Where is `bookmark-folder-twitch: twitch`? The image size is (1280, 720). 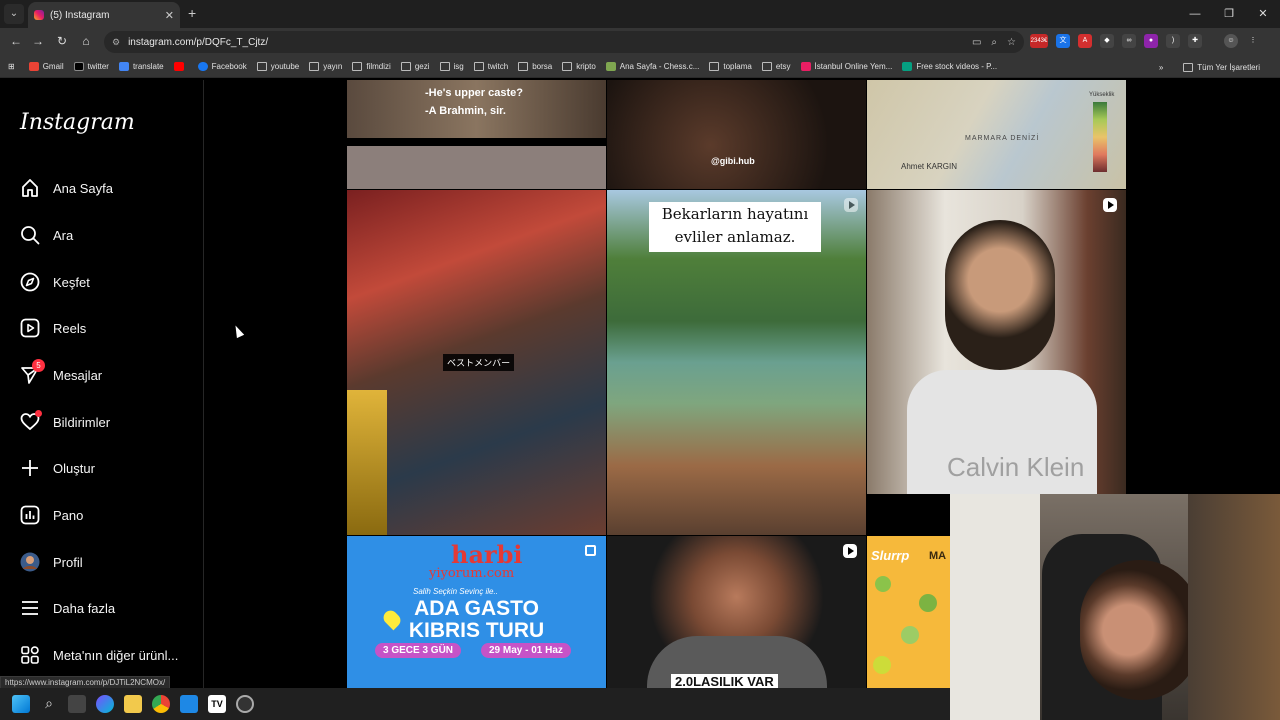 bookmark-folder-twitch: twitch is located at coordinates (490, 66).